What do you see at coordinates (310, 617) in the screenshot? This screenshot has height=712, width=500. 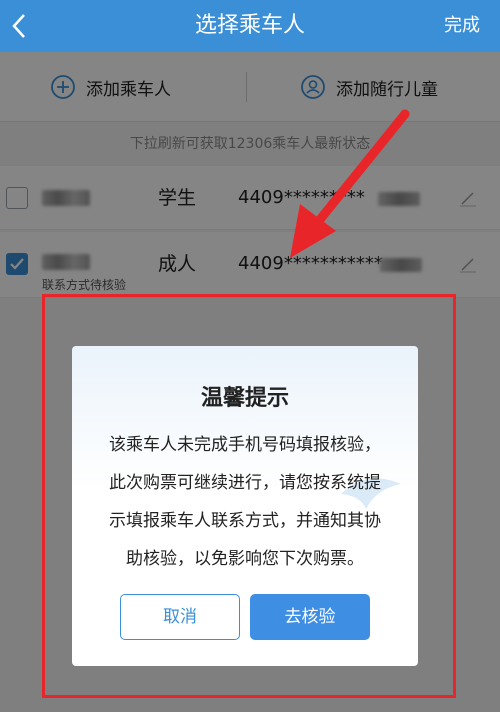 I see `verify-button: 去核验` at bounding box center [310, 617].